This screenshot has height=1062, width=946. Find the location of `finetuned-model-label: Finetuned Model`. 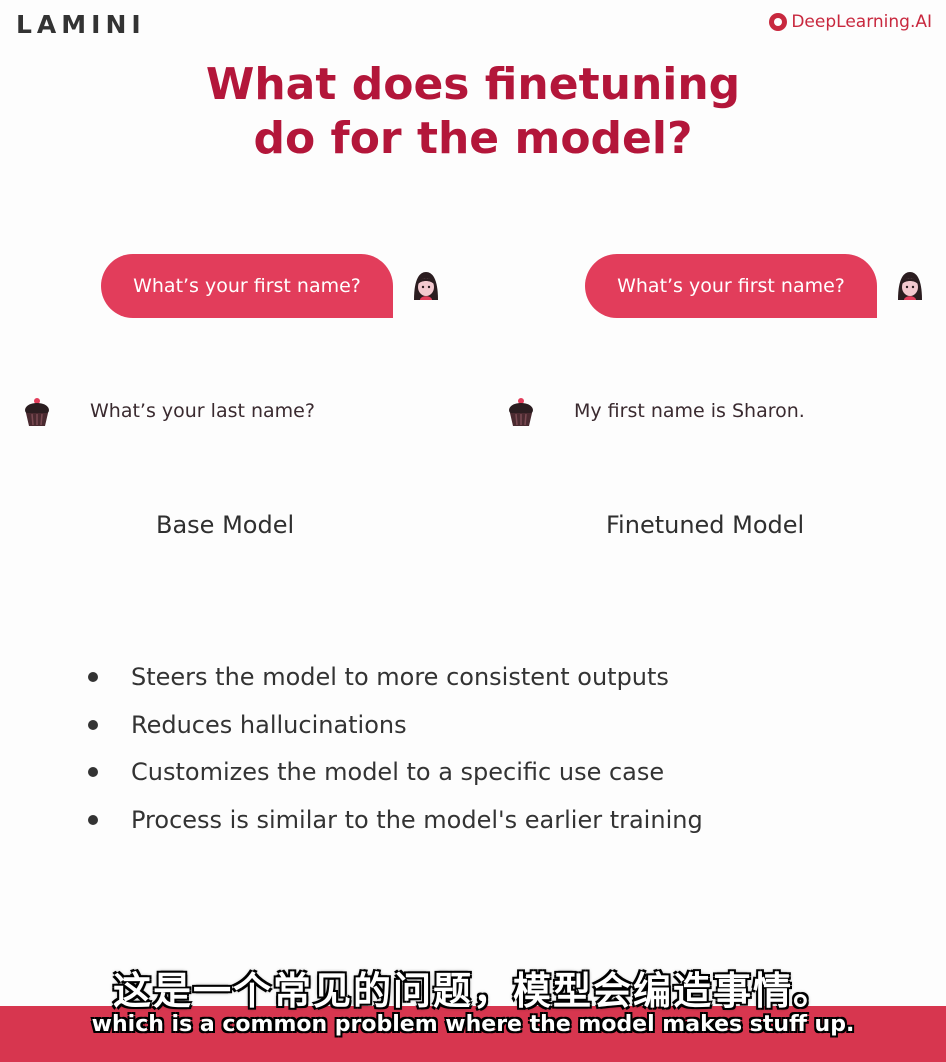

finetuned-model-label: Finetuned Model is located at coordinates (705, 525).